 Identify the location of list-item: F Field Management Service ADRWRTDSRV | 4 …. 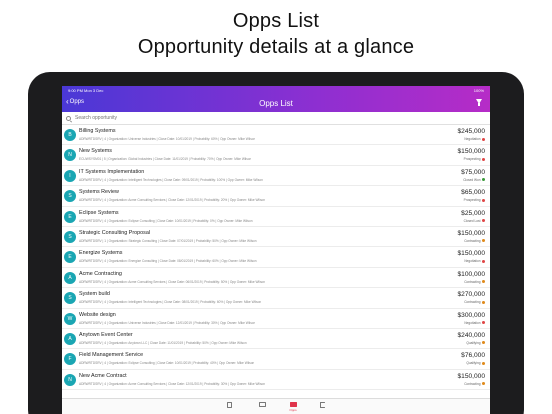
(276, 359).